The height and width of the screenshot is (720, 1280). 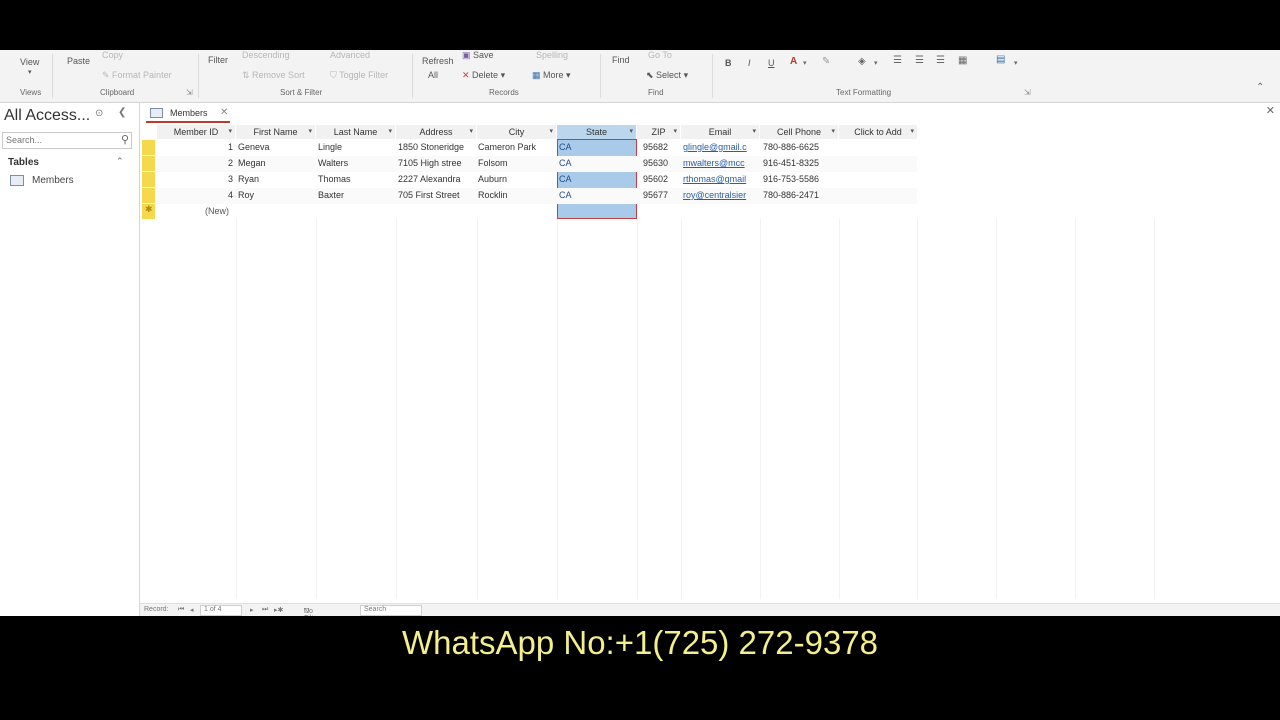 What do you see at coordinates (1260, 87) in the screenshot?
I see `collapse-ribbon-icon: ⌃` at bounding box center [1260, 87].